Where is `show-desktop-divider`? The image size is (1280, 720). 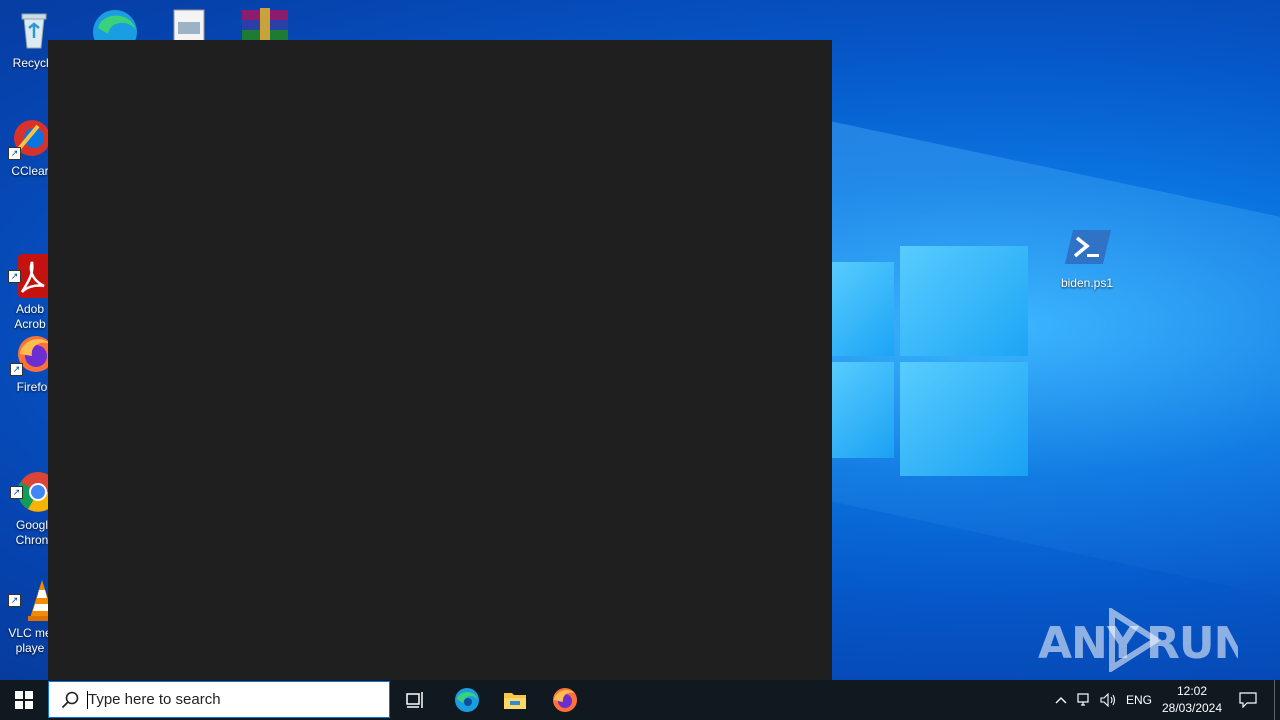 show-desktop-divider is located at coordinates (1274, 700).